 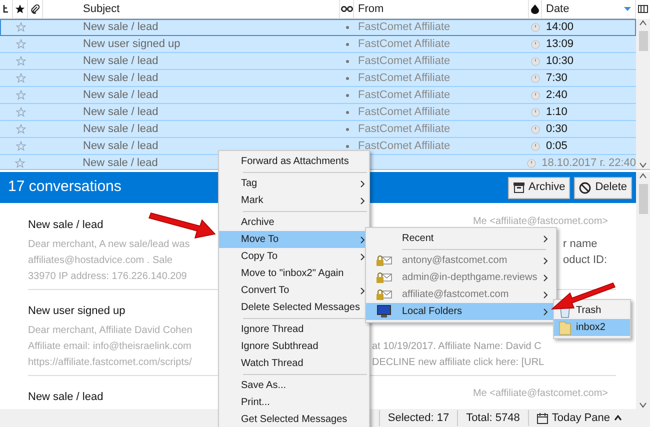 I want to click on conversation-count: 17 conversations, so click(x=65, y=187).